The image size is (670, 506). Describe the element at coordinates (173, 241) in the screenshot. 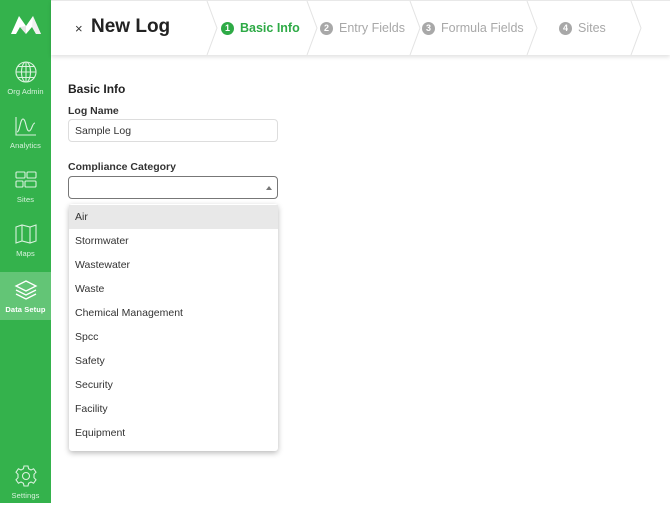

I see `option-stormwater: Stormwater` at that location.